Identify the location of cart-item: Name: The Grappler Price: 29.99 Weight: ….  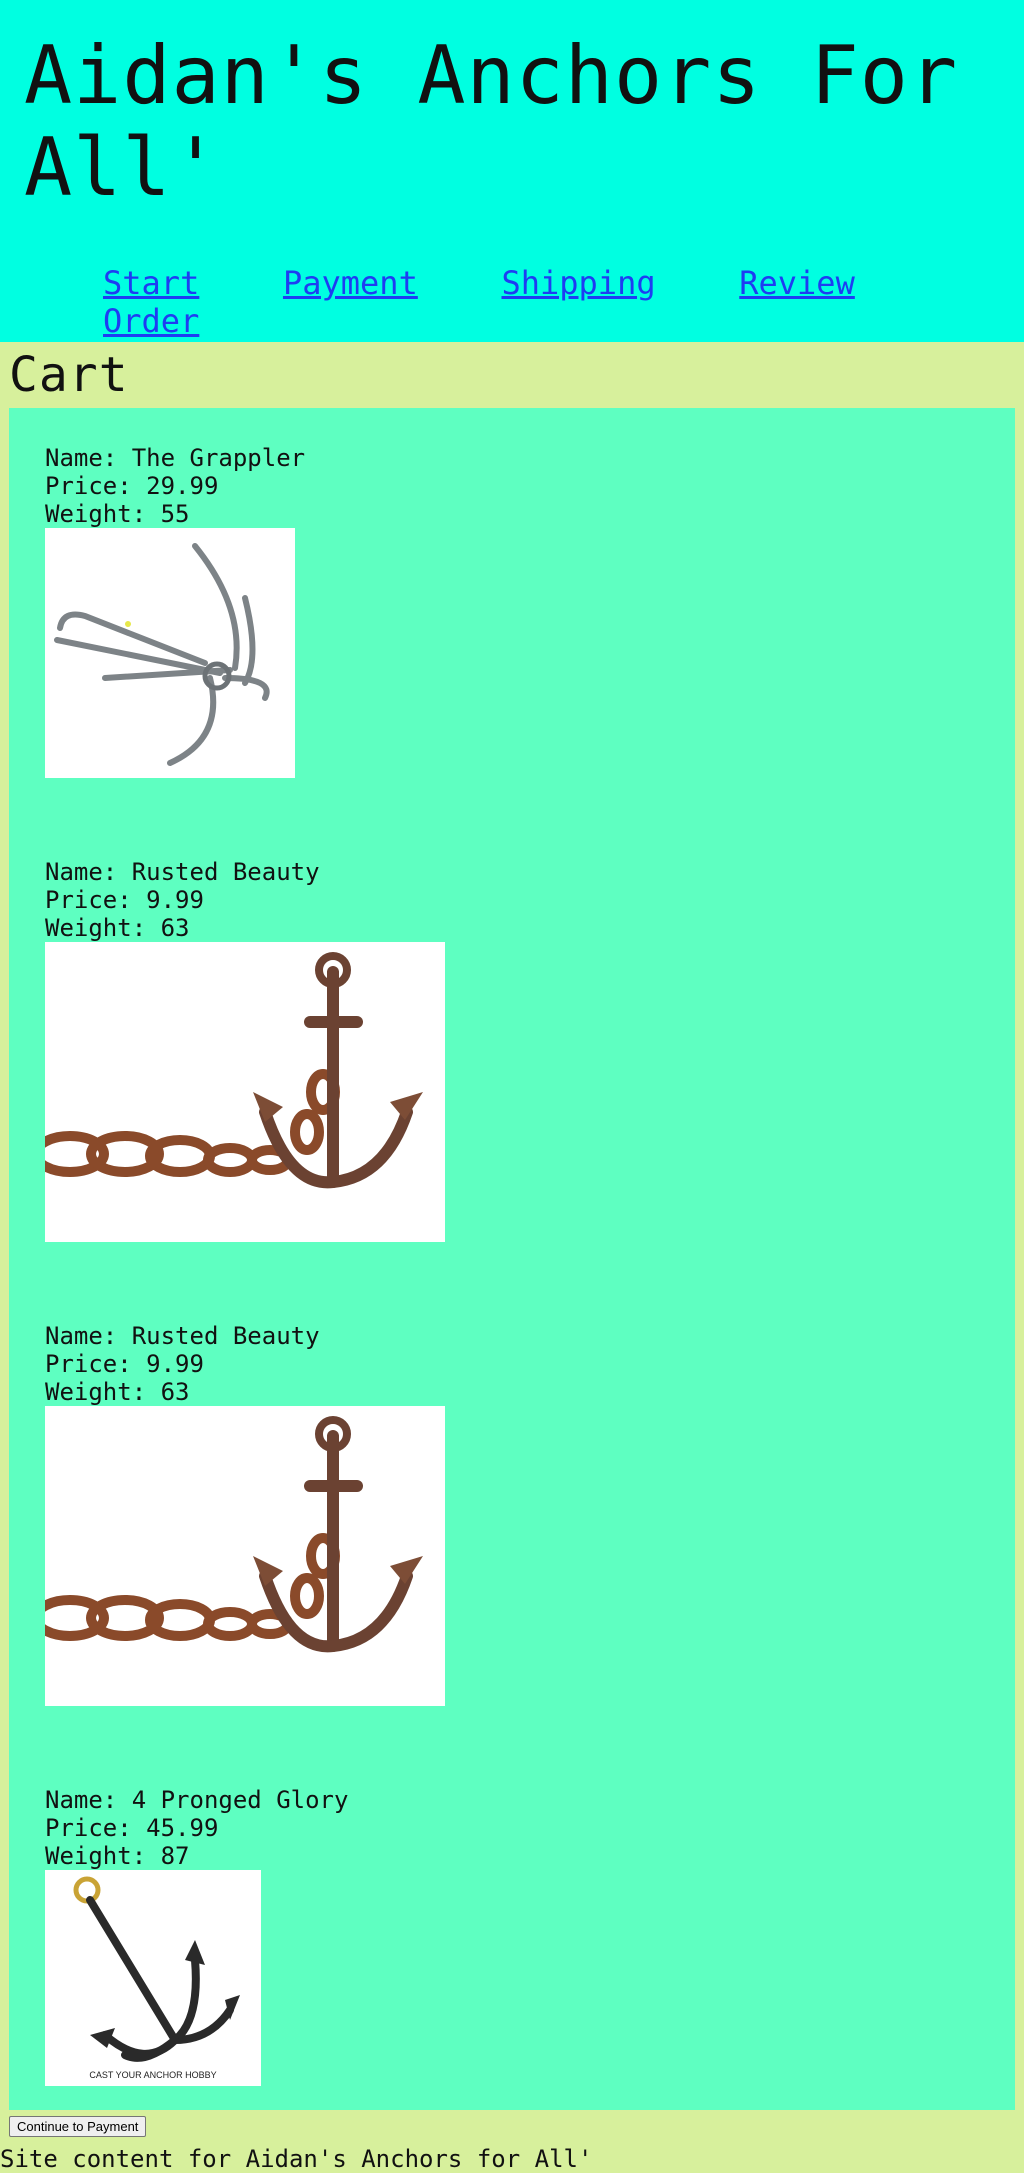
(530, 611).